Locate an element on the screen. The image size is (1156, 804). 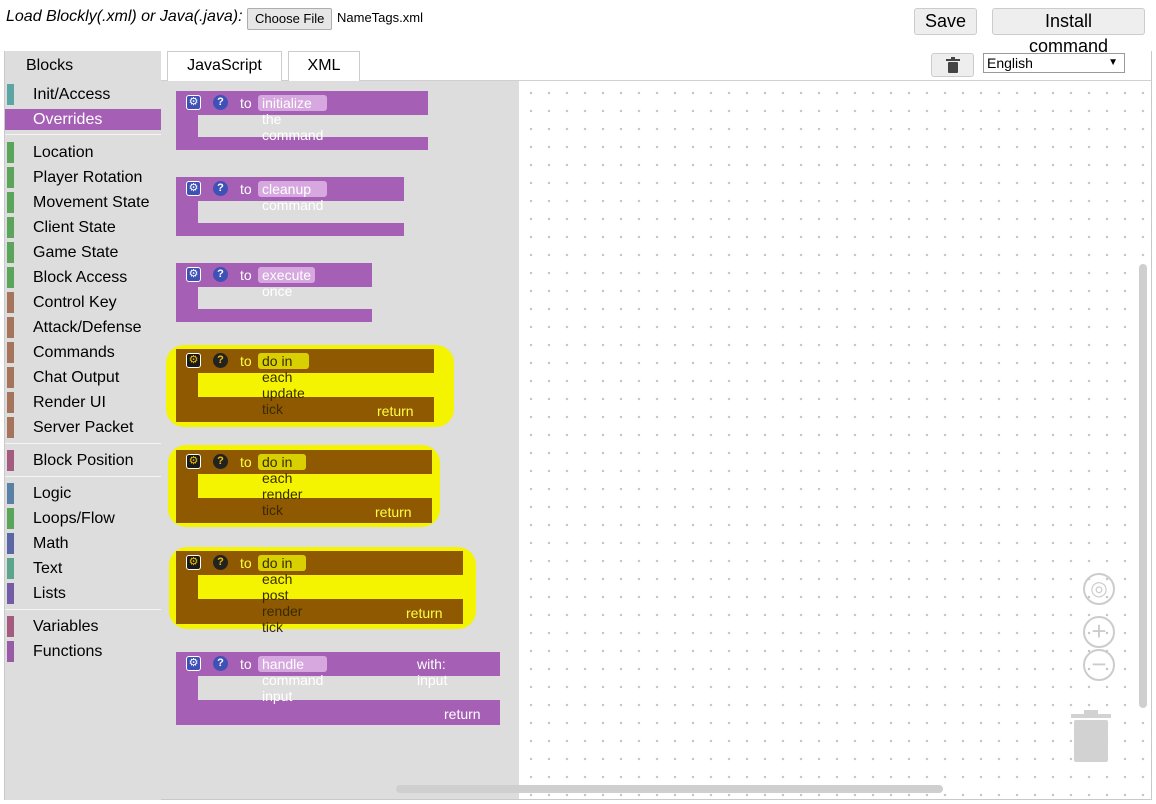
block-name-field: cleanup command is located at coordinates (293, 197).